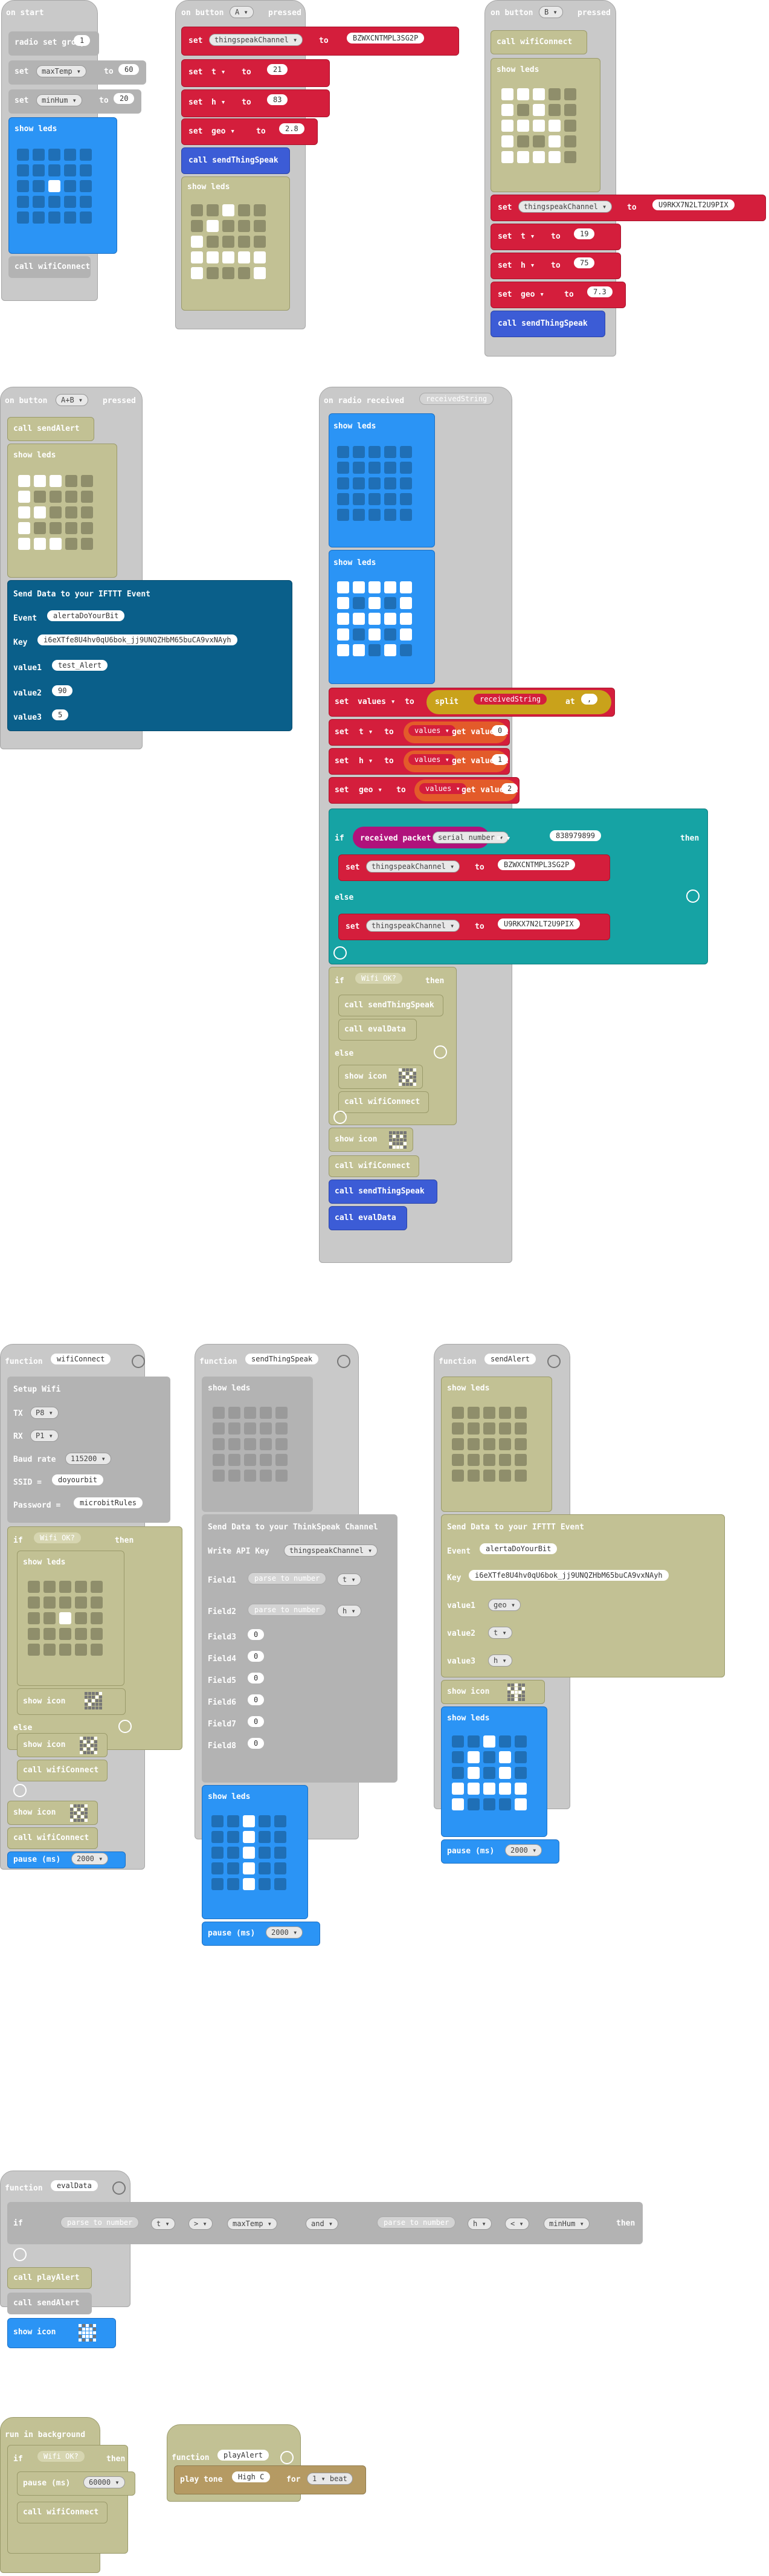 The image size is (769, 2576). What do you see at coordinates (256, 1744) in the screenshot?
I see `field8-value: 0` at bounding box center [256, 1744].